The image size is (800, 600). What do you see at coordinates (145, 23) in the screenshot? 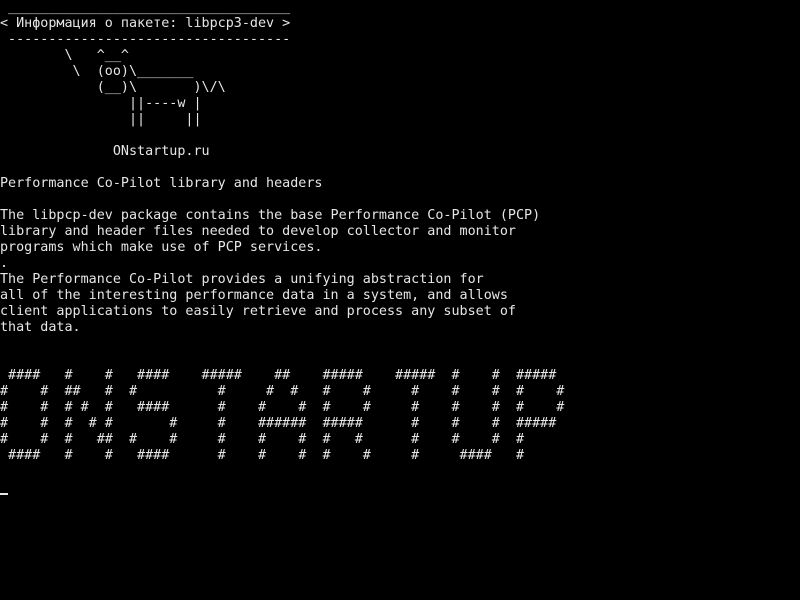
I see `speech-bubble-text: < Информация о пакете: libpcp3-dev >` at bounding box center [145, 23].